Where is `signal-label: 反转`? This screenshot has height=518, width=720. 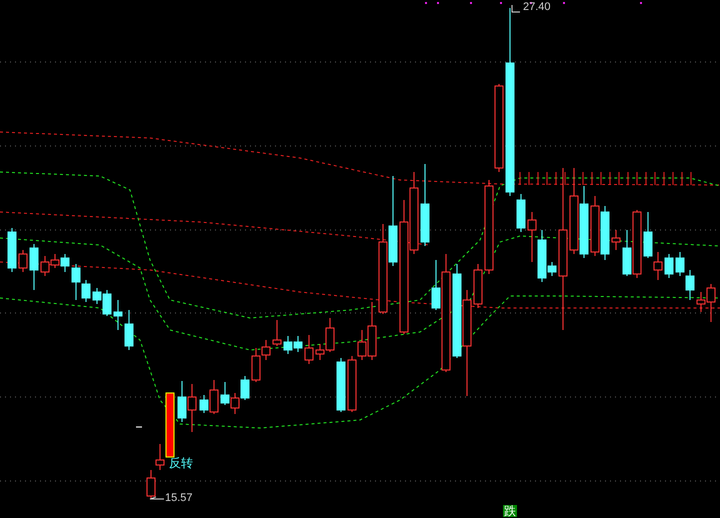 signal-label: 反转 is located at coordinates (181, 463).